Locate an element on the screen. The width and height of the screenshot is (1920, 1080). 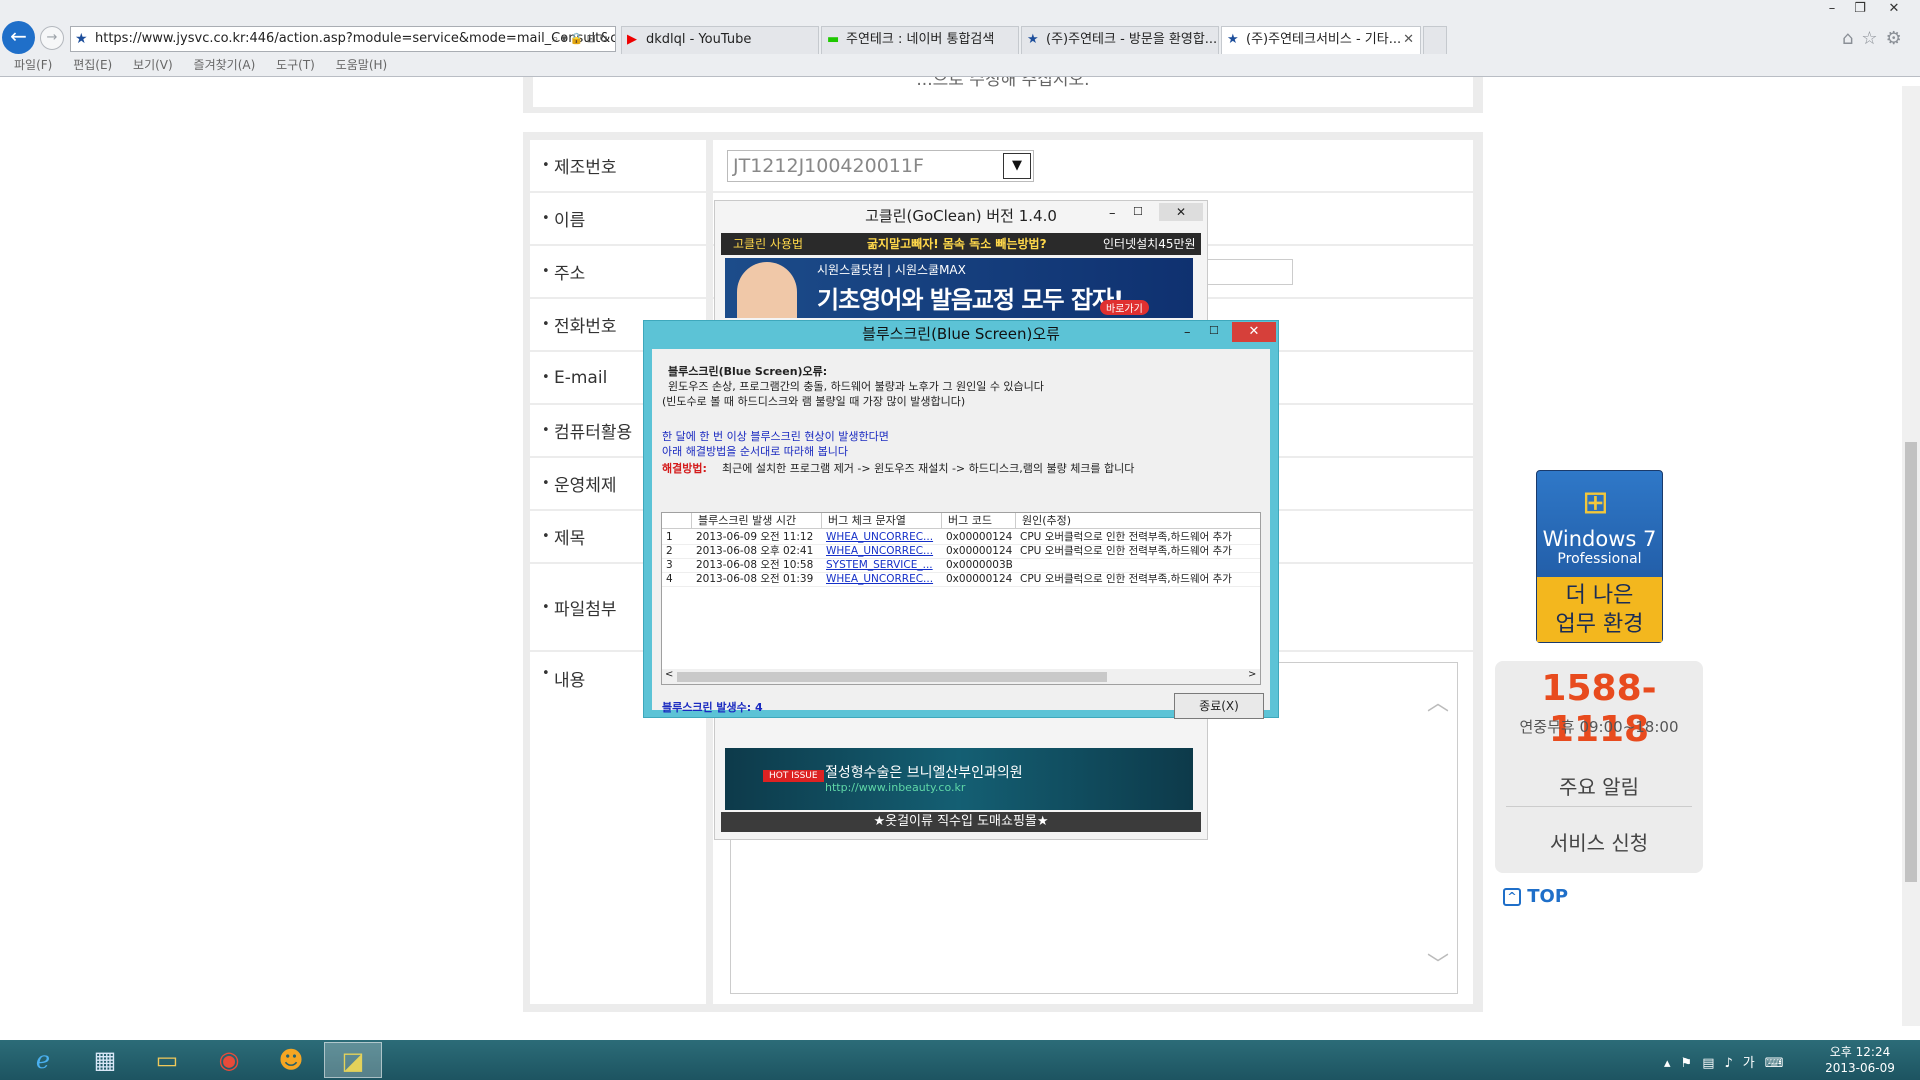
goclean-taskbar-icon: ◪ is located at coordinates (353, 1060).